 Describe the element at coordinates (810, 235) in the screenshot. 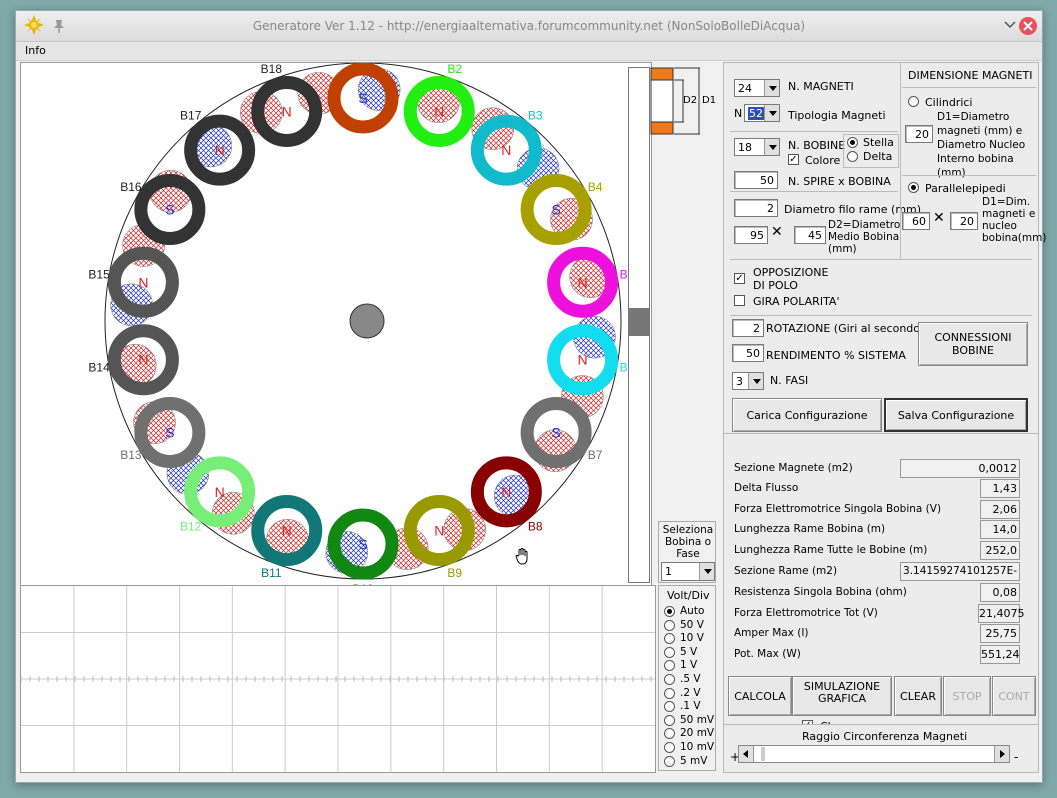

I see `bobina-b-input: 45` at that location.